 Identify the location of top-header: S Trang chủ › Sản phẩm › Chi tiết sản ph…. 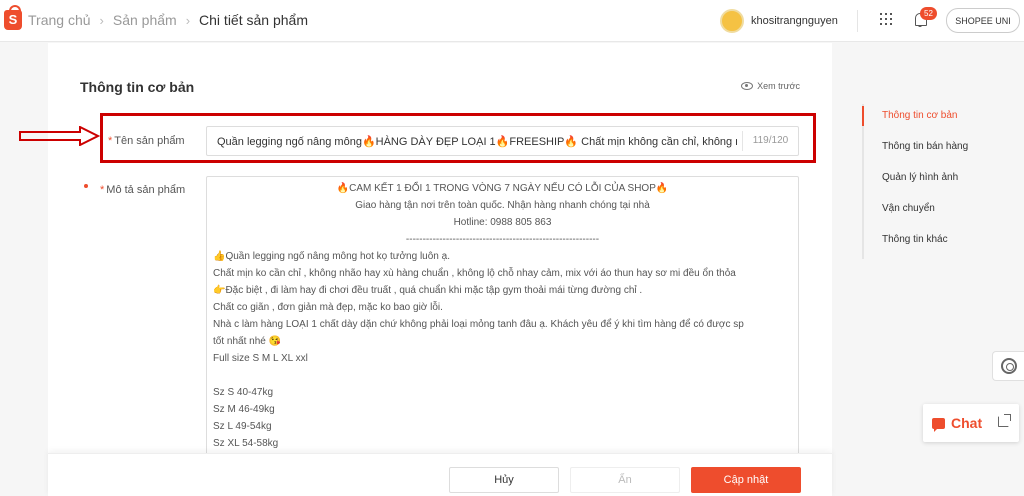
(512, 21).